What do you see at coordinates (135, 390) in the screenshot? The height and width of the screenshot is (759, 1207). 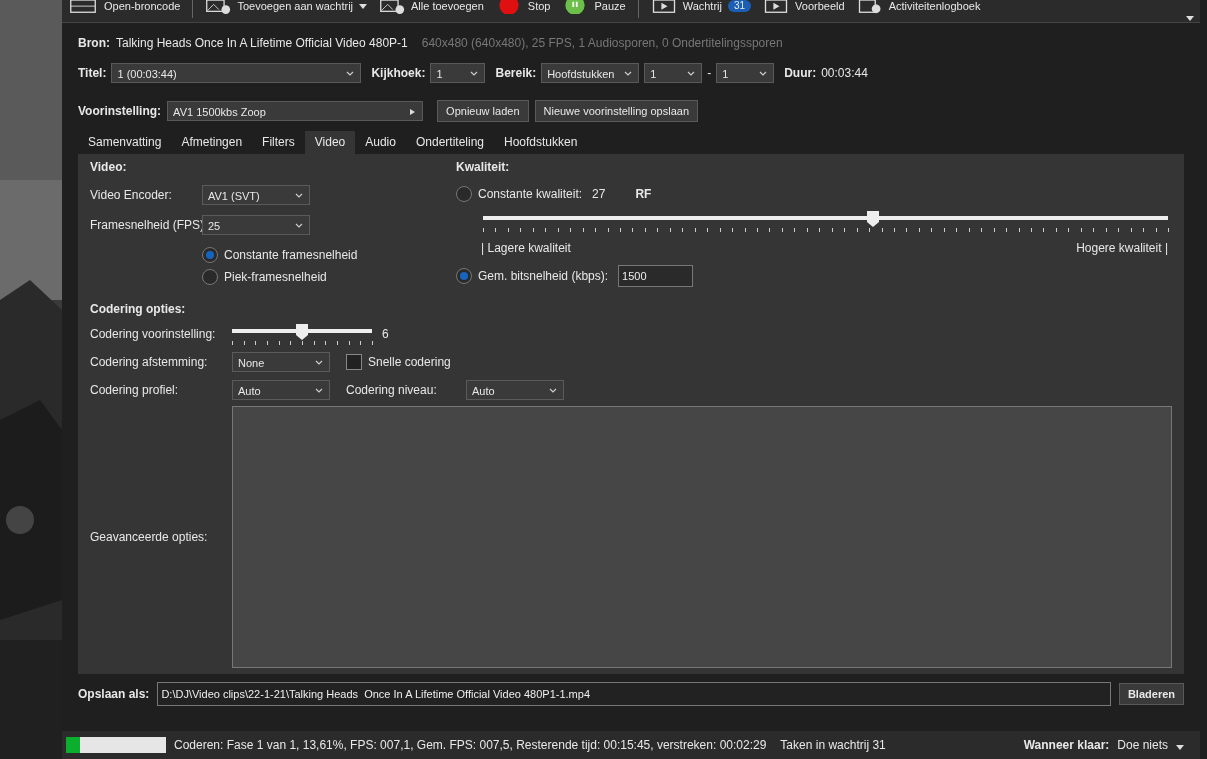 I see `profile-label: Codering profiel:` at bounding box center [135, 390].